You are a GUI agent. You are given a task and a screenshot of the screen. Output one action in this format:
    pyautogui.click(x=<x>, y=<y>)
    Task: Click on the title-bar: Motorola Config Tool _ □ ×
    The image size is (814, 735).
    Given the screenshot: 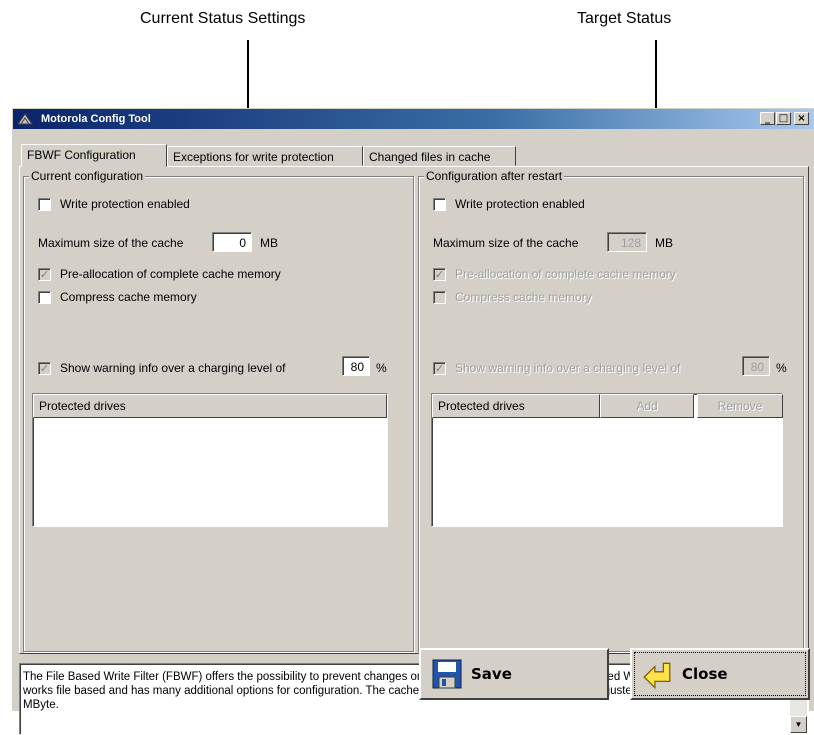 What is the action you would take?
    pyautogui.click(x=413, y=119)
    